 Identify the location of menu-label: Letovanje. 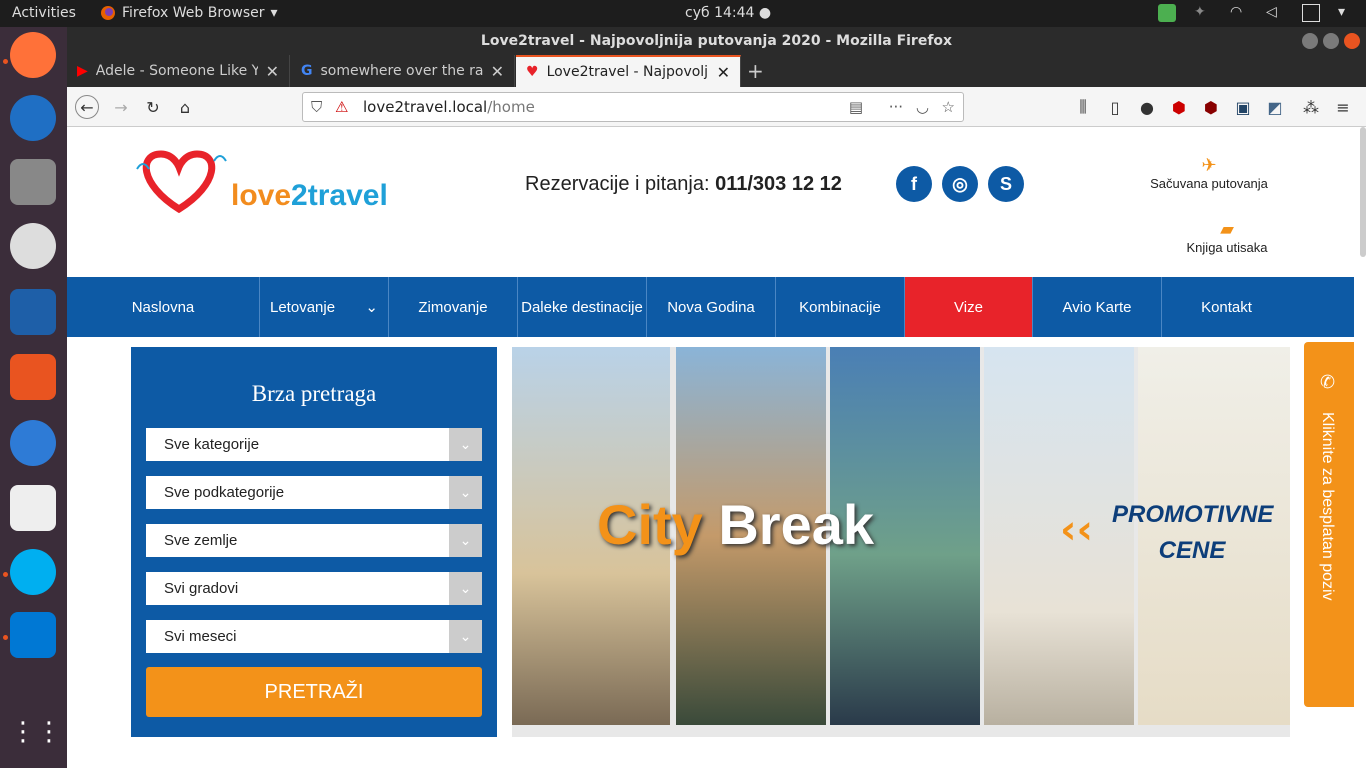
(303, 307).